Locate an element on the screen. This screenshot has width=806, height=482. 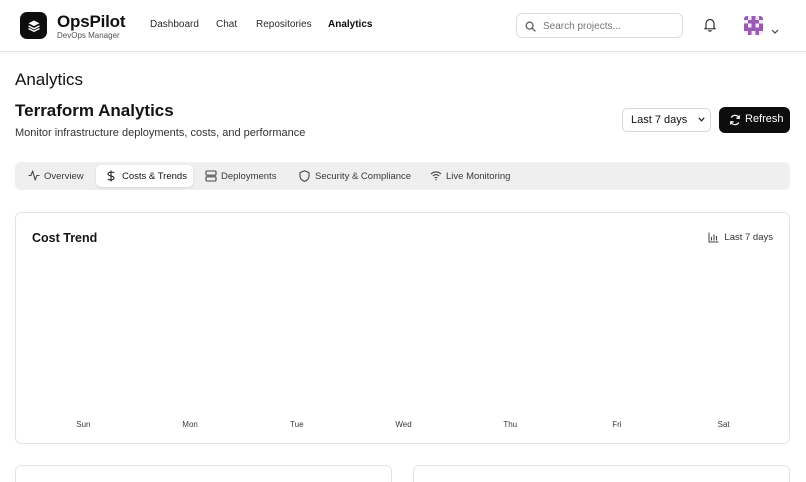
brand-subtitle: DevOps Manager is located at coordinates (88, 35).